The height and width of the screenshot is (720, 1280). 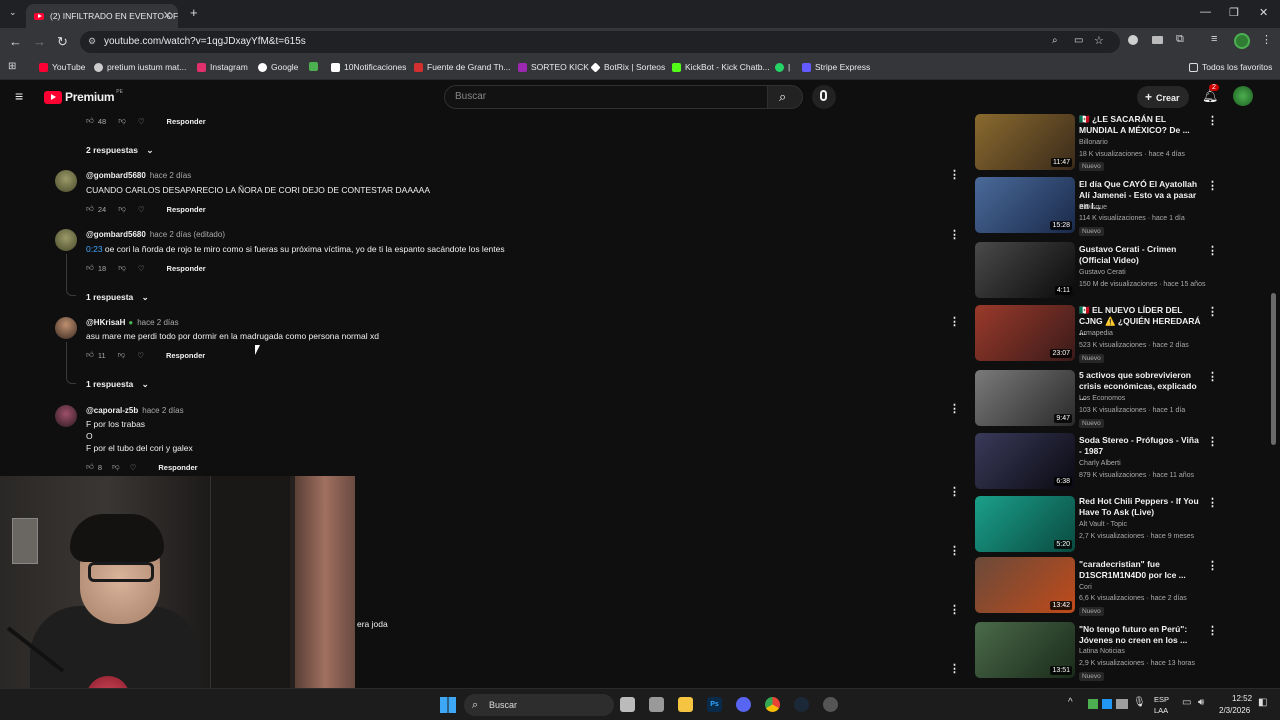 What do you see at coordinates (1025, 333) in the screenshot?
I see `video-thumbnail: 23:07` at bounding box center [1025, 333].